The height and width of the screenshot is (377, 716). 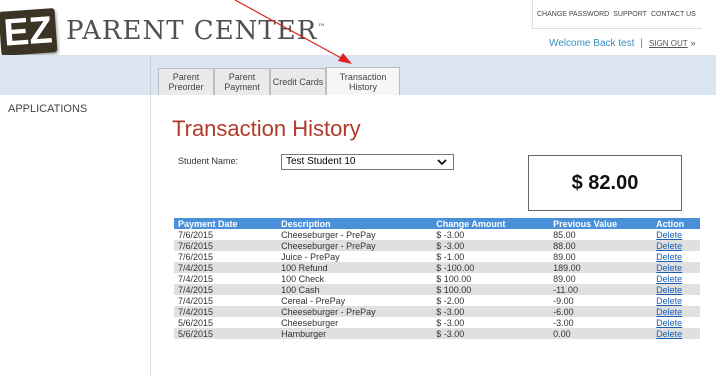 I want to click on cell-description: Juice - PrePay, so click(x=355, y=256).